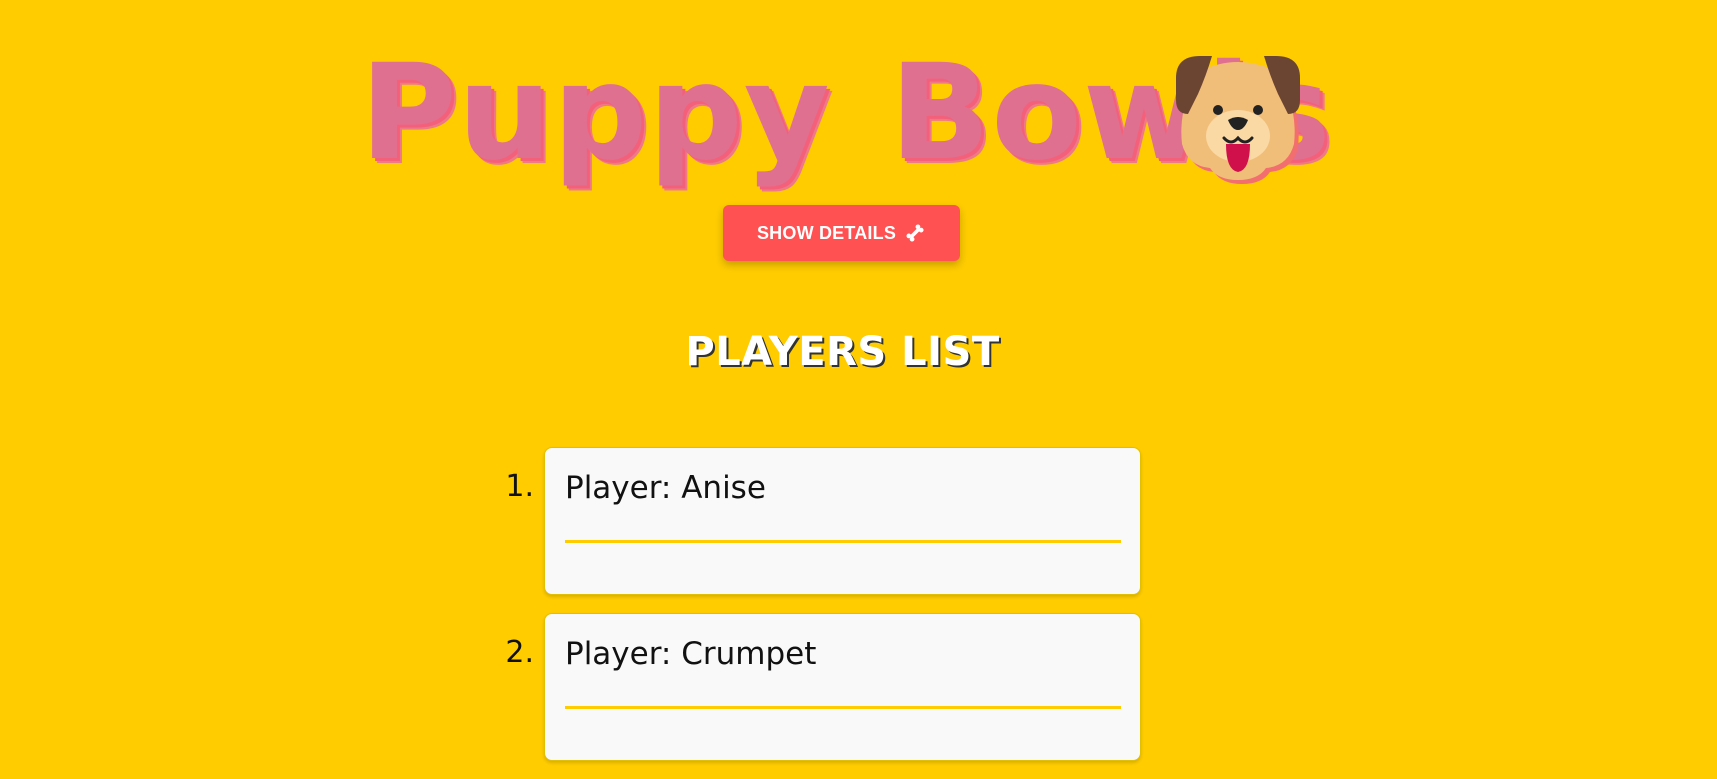 The height and width of the screenshot is (779, 1717). What do you see at coordinates (691, 654) in the screenshot?
I see `player-name: Player: Crumpet` at bounding box center [691, 654].